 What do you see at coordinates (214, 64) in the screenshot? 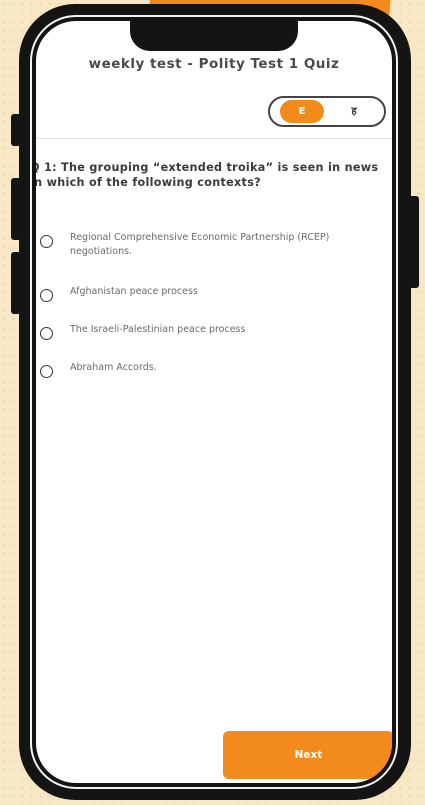
I see `page-title: weekly test - Polity Test 1 Quiz` at bounding box center [214, 64].